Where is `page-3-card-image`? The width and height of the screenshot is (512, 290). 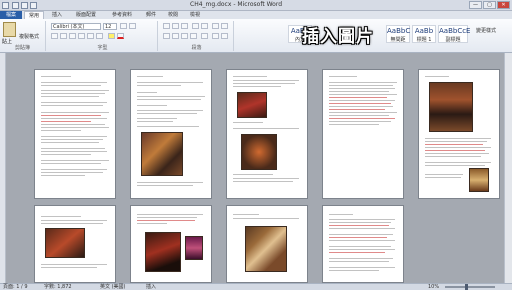
page-3-card-image is located at coordinates (252, 105).